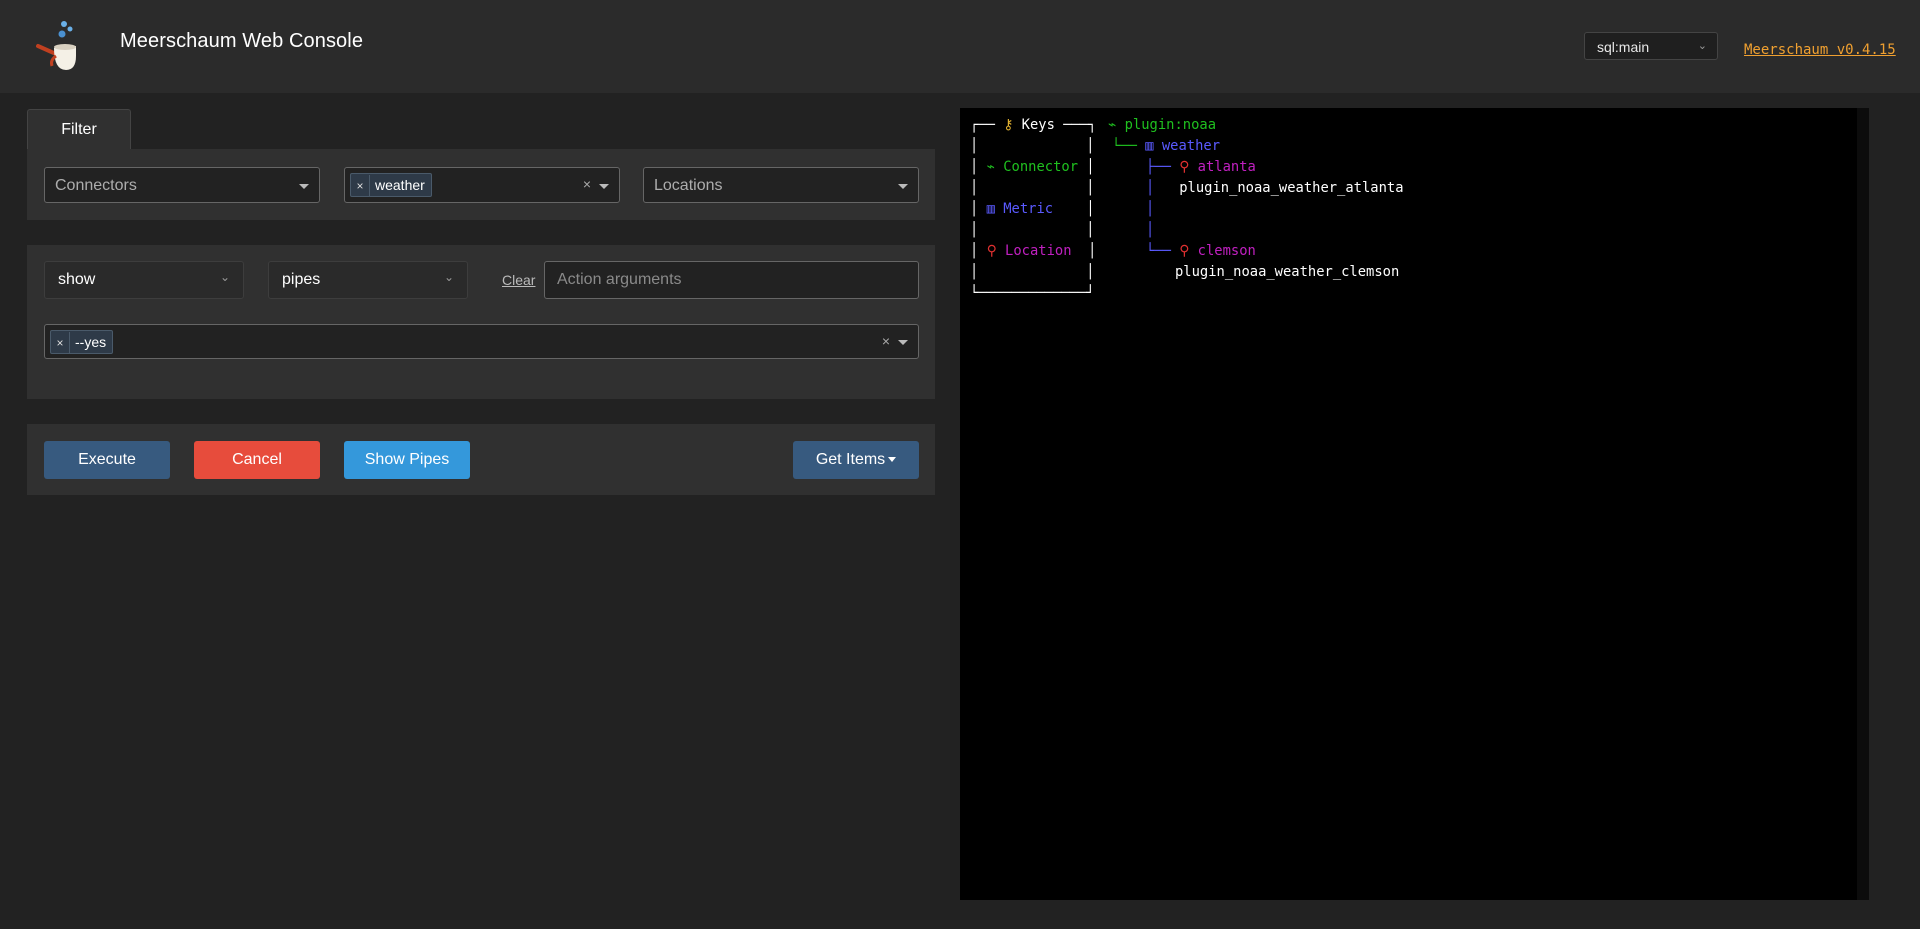  What do you see at coordinates (407, 460) in the screenshot?
I see `show-pipes-button: Show Pipes` at bounding box center [407, 460].